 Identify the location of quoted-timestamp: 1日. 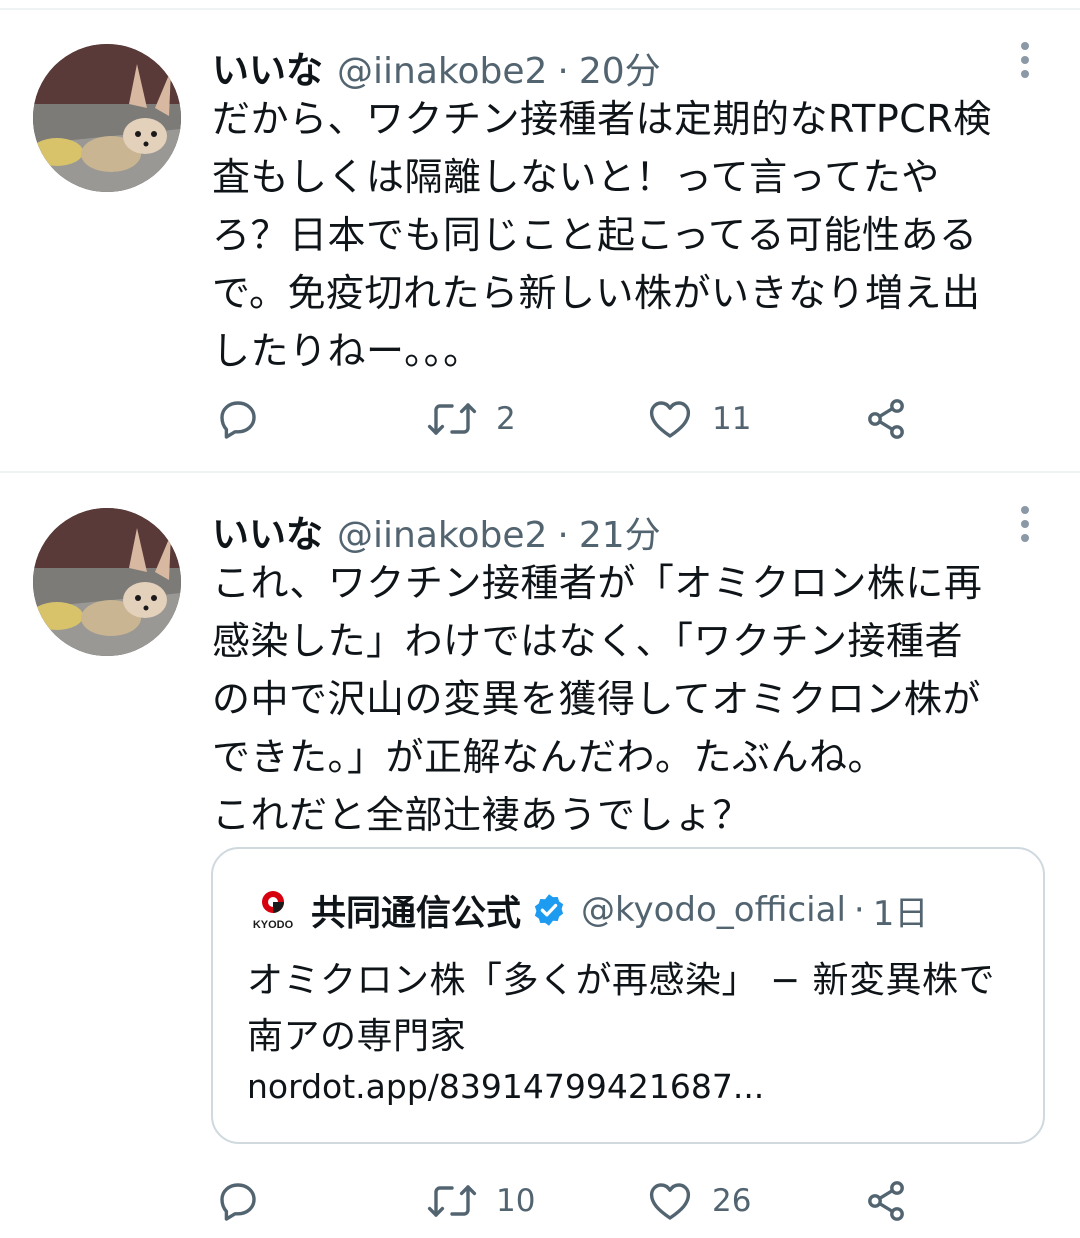
(901, 910).